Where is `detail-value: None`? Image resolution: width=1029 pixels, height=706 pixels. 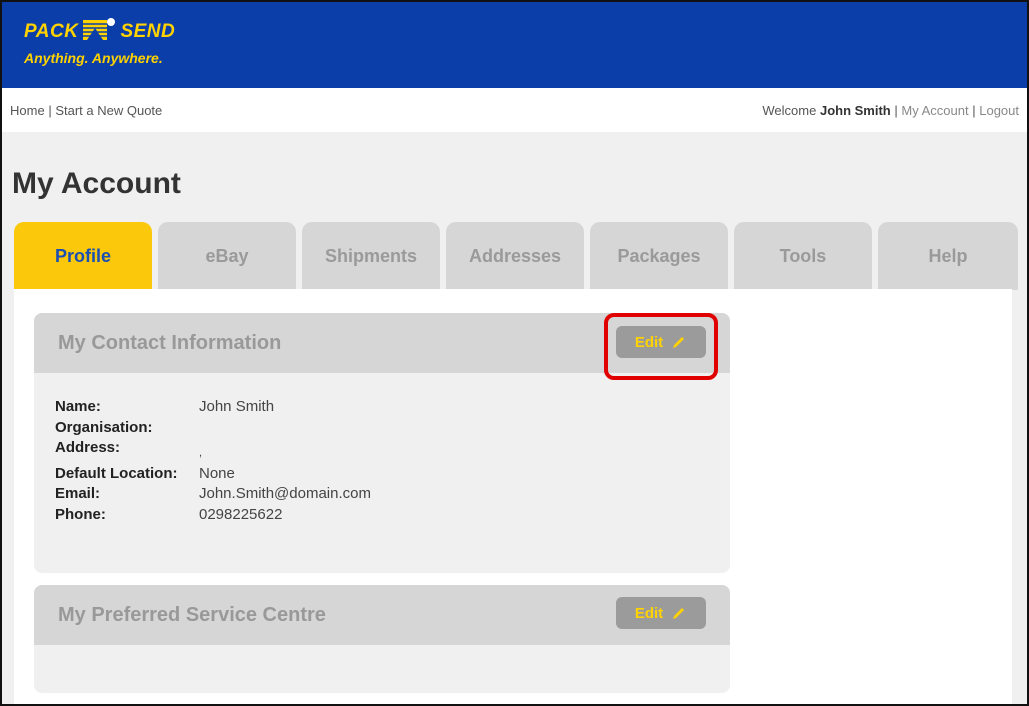
detail-value: None is located at coordinates (217, 473).